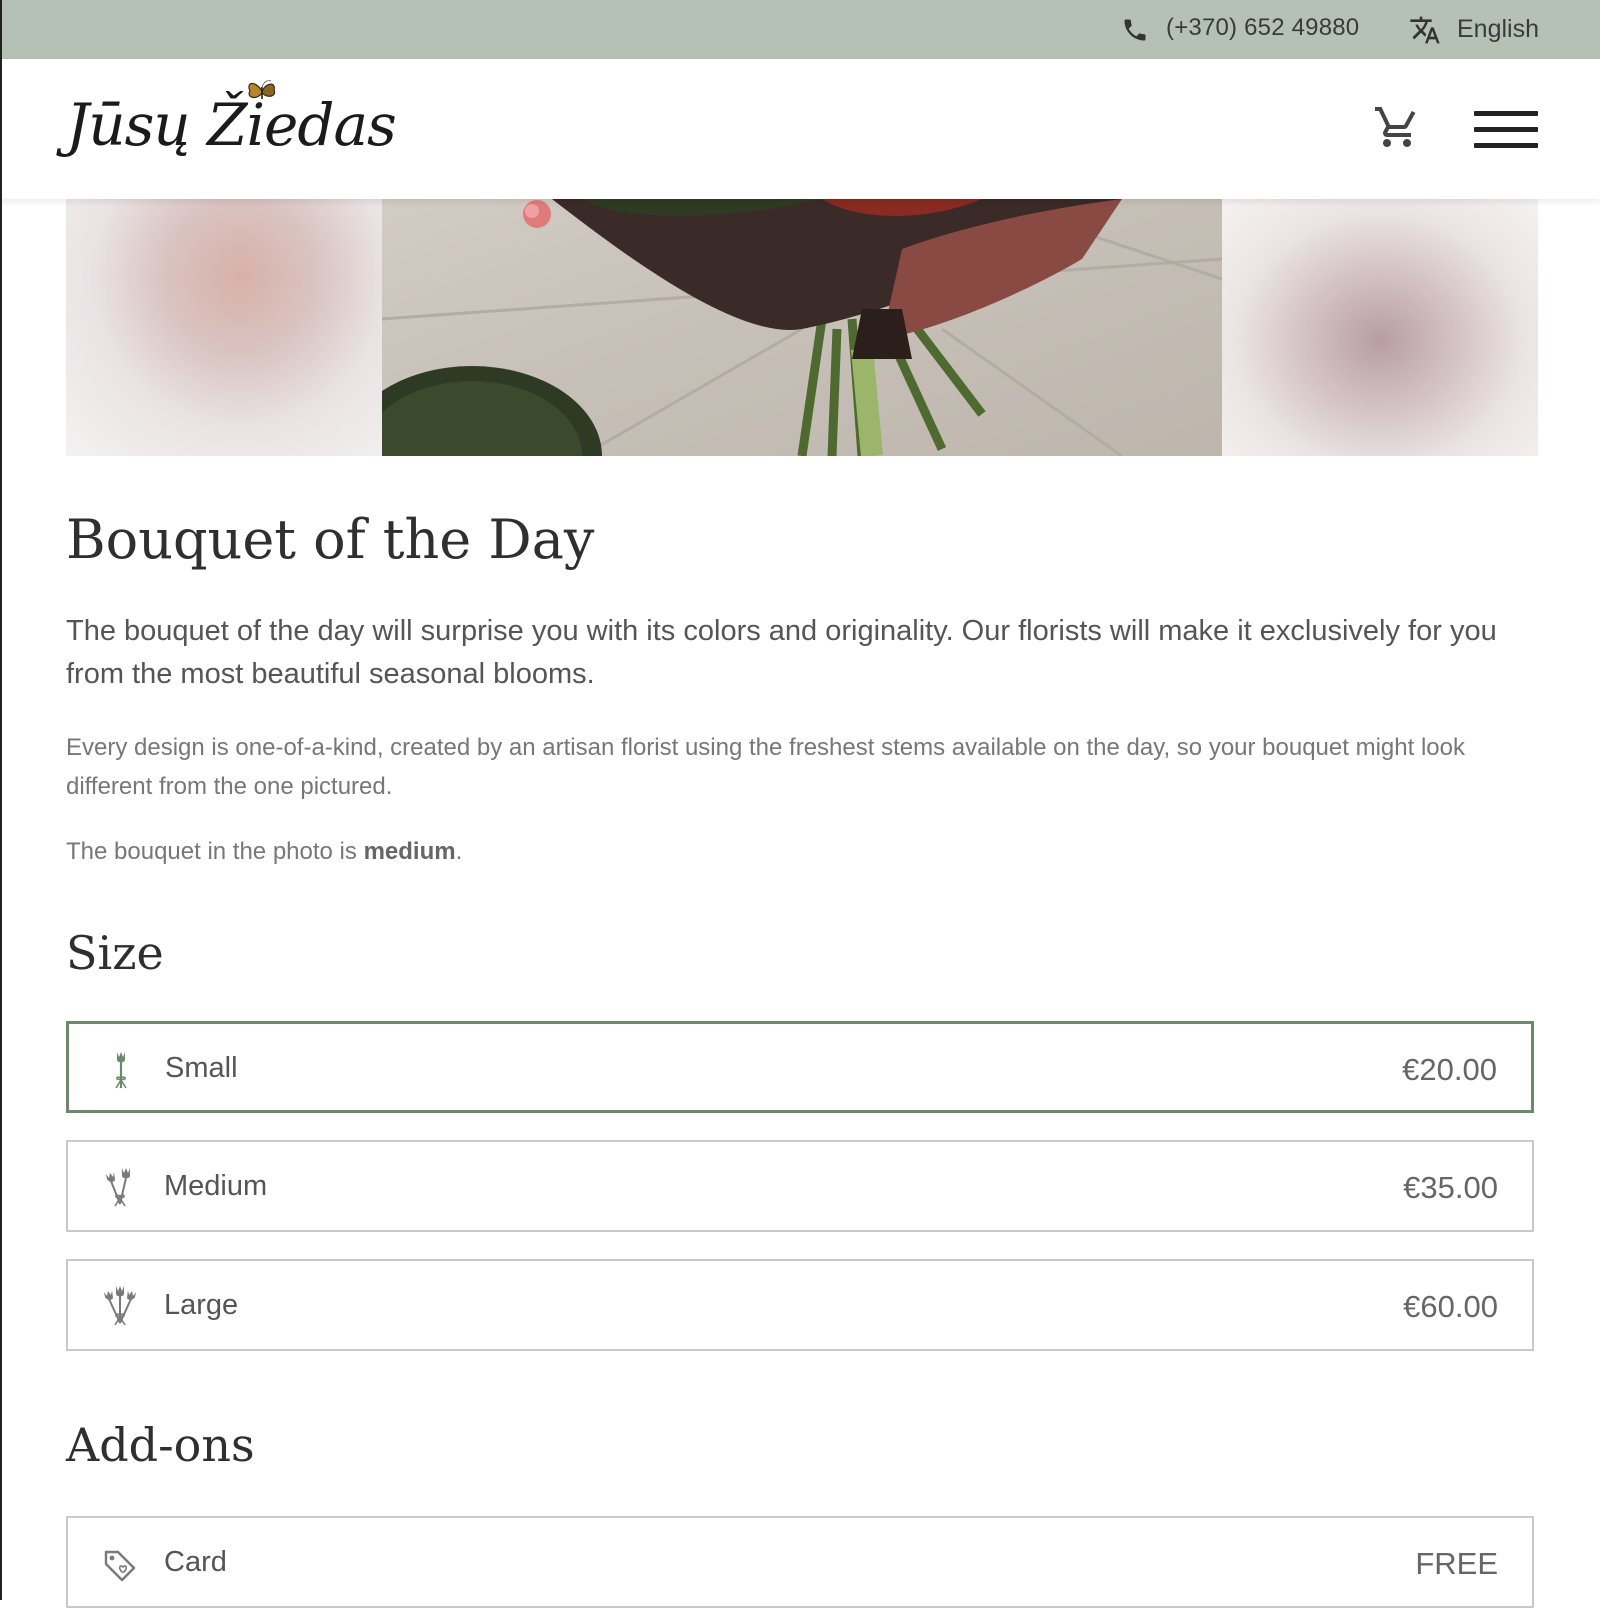  What do you see at coordinates (216, 1186) in the screenshot?
I see `size-option-label: Medium` at bounding box center [216, 1186].